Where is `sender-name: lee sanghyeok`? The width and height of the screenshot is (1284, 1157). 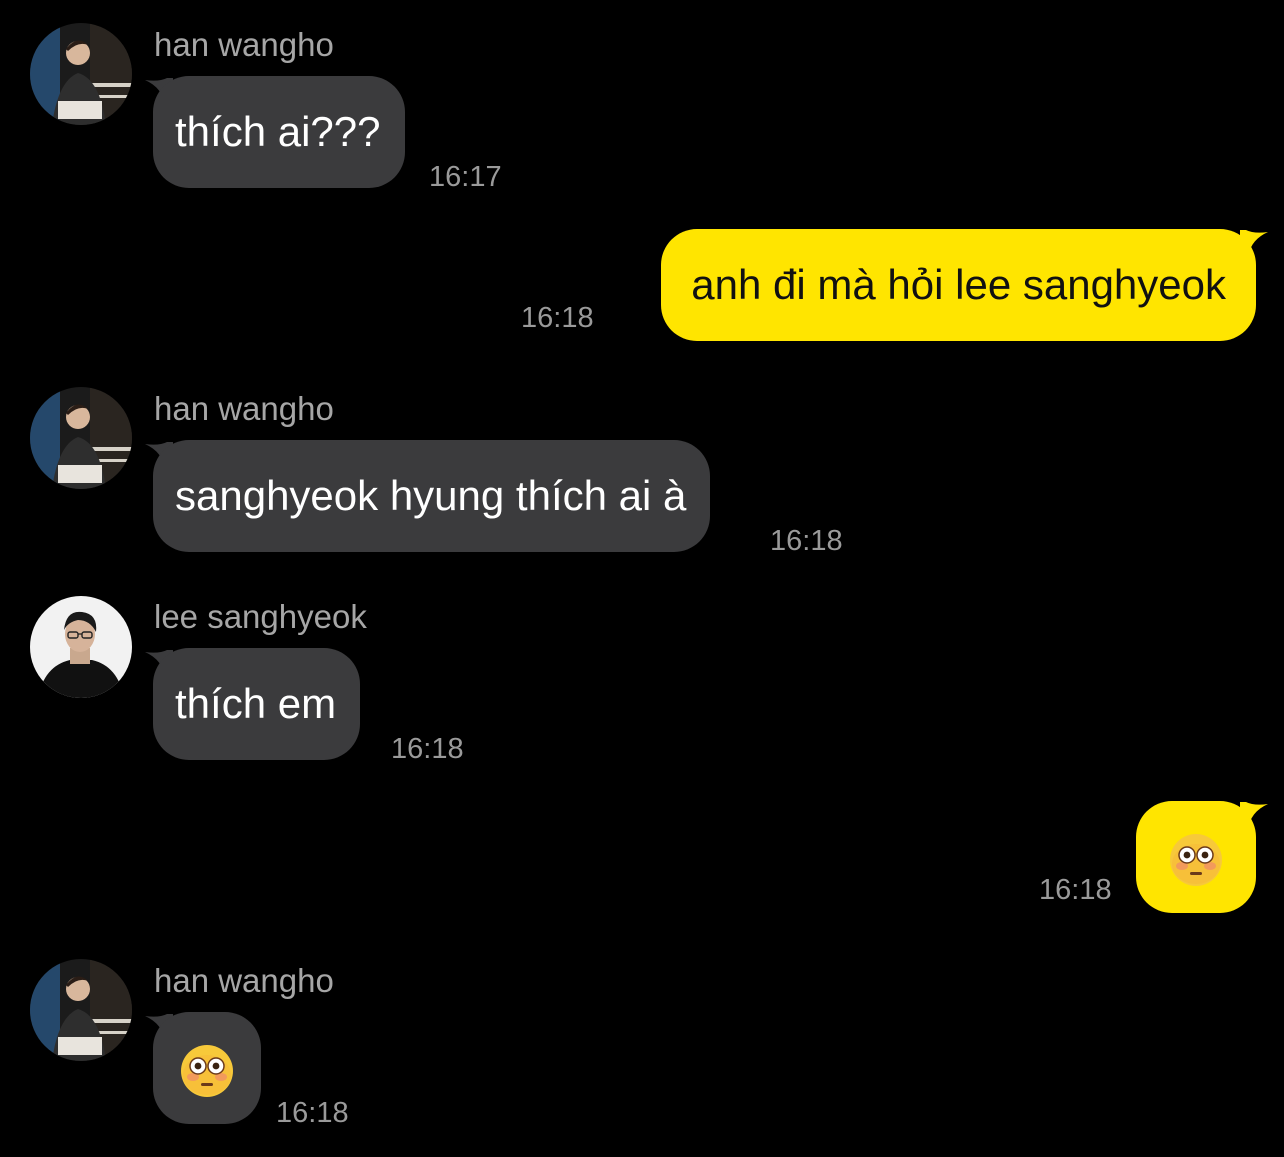 sender-name: lee sanghyeok is located at coordinates (260, 616).